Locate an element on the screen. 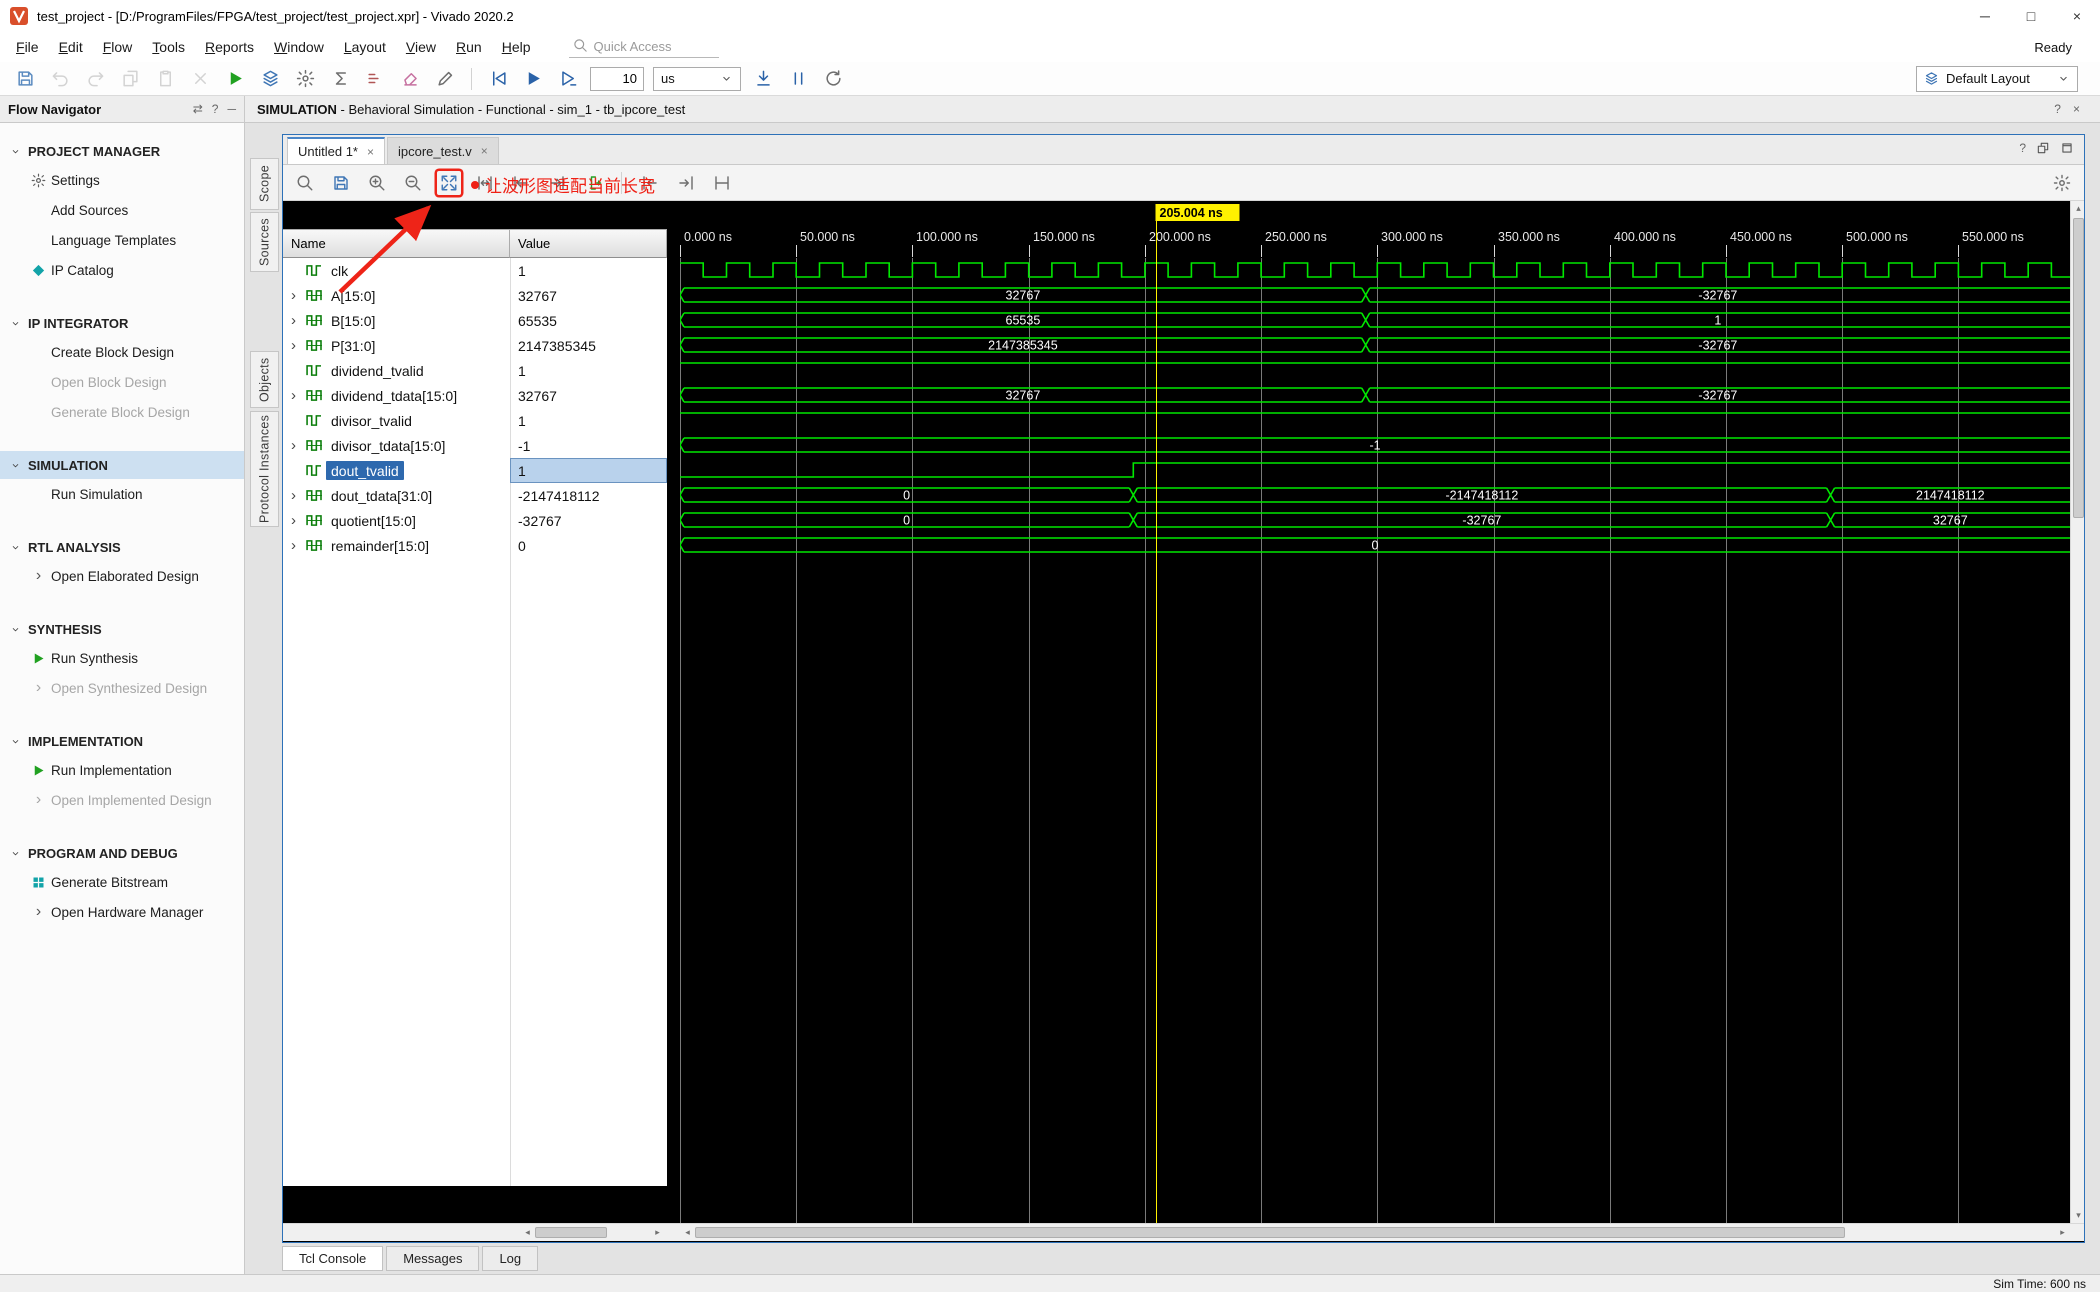  run-button is located at coordinates (235, 79).